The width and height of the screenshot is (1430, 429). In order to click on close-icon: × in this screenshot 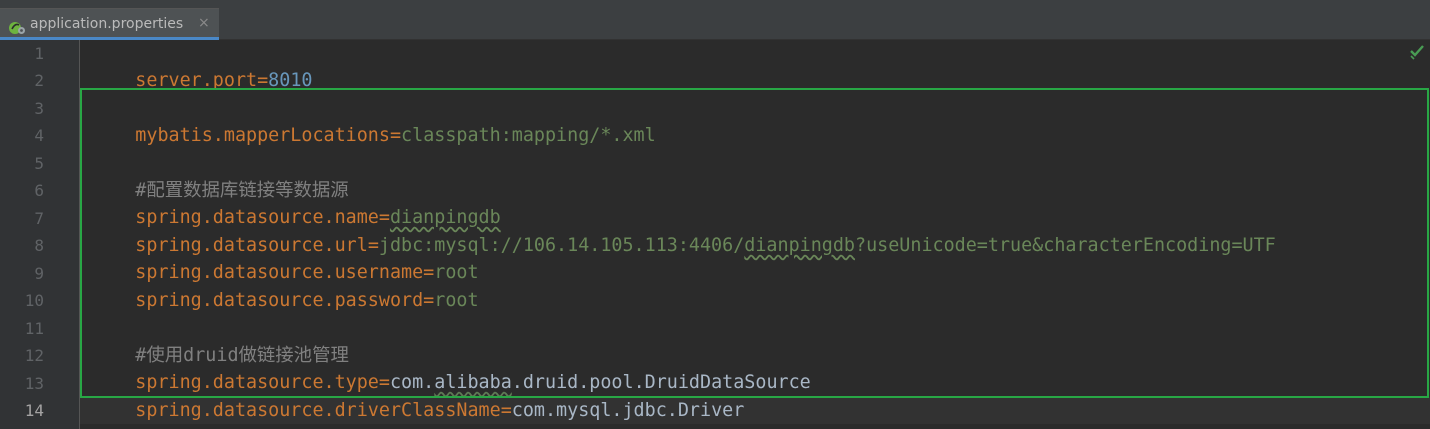, I will do `click(204, 23)`.